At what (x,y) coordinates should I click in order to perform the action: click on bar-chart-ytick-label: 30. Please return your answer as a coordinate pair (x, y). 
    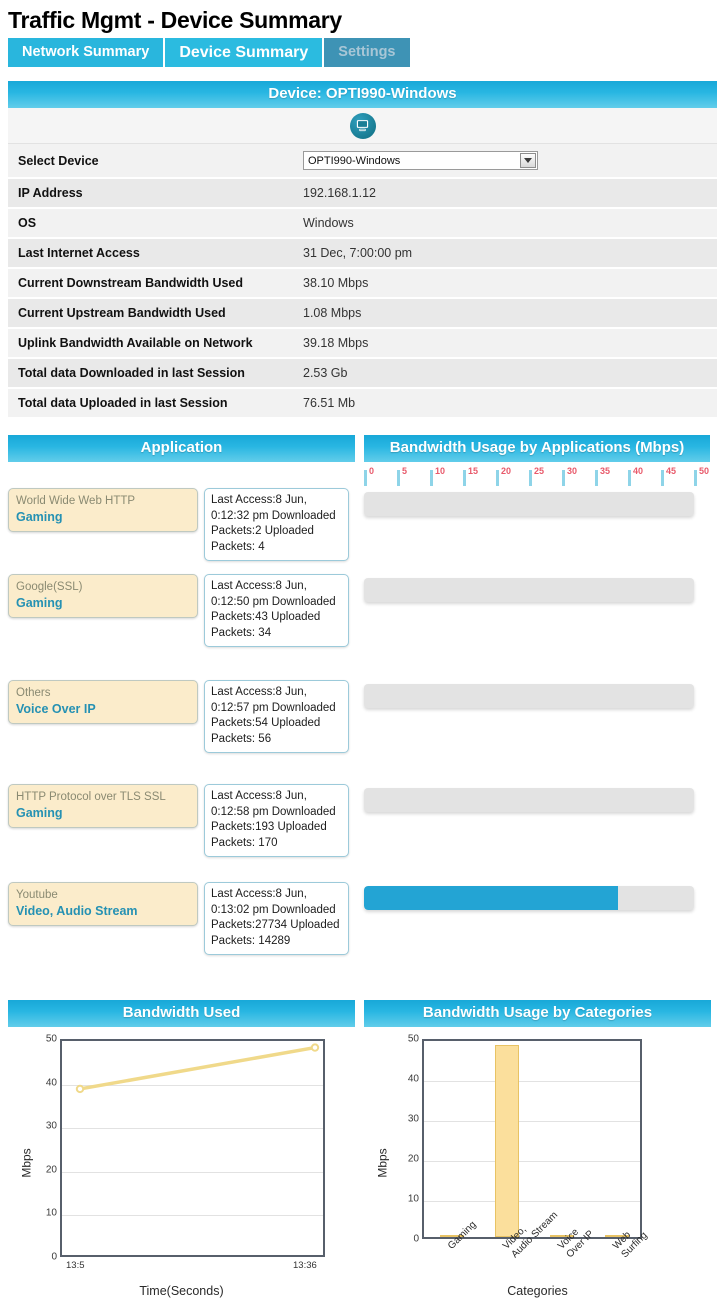
    Looking at the image, I should click on (413, 1119).